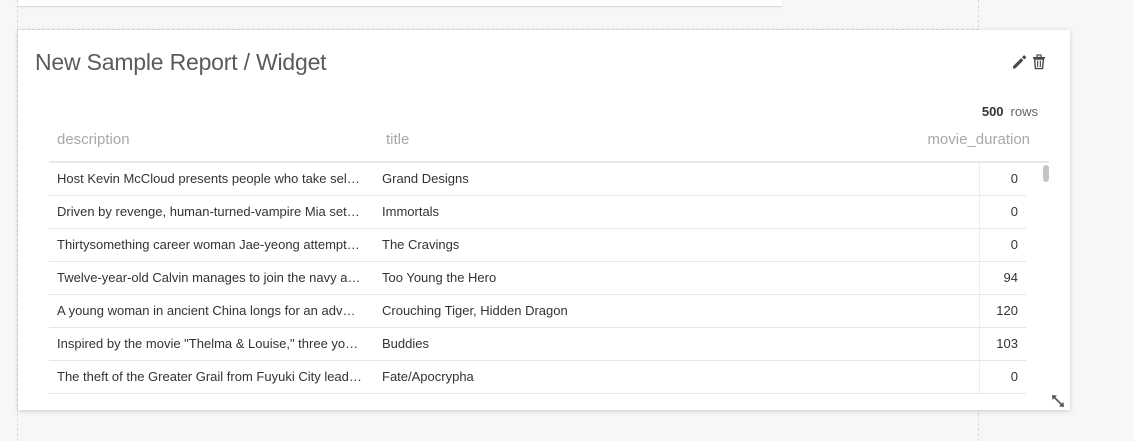  What do you see at coordinates (1046, 279) in the screenshot?
I see `table-scrollbar` at bounding box center [1046, 279].